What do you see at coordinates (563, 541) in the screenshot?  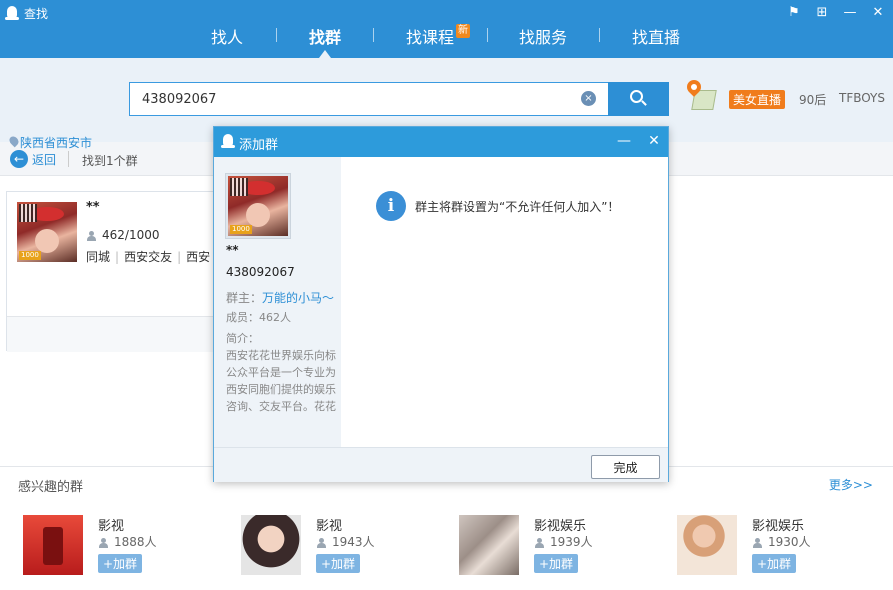 I see `recommended-group-count: 1939人` at bounding box center [563, 541].